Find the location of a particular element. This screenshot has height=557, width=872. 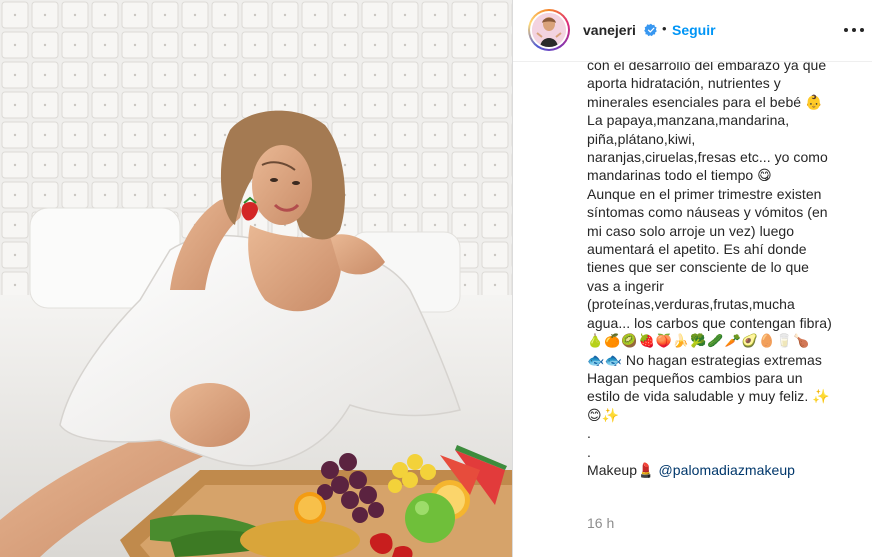

avatar is located at coordinates (549, 30).